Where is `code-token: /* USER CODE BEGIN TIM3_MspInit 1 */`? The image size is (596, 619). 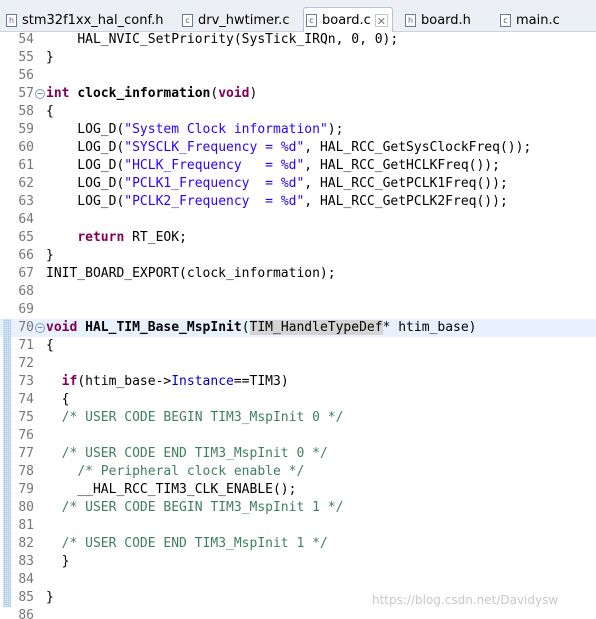
code-token: /* USER CODE BEGIN TIM3_MspInit 1 */ is located at coordinates (202, 507).